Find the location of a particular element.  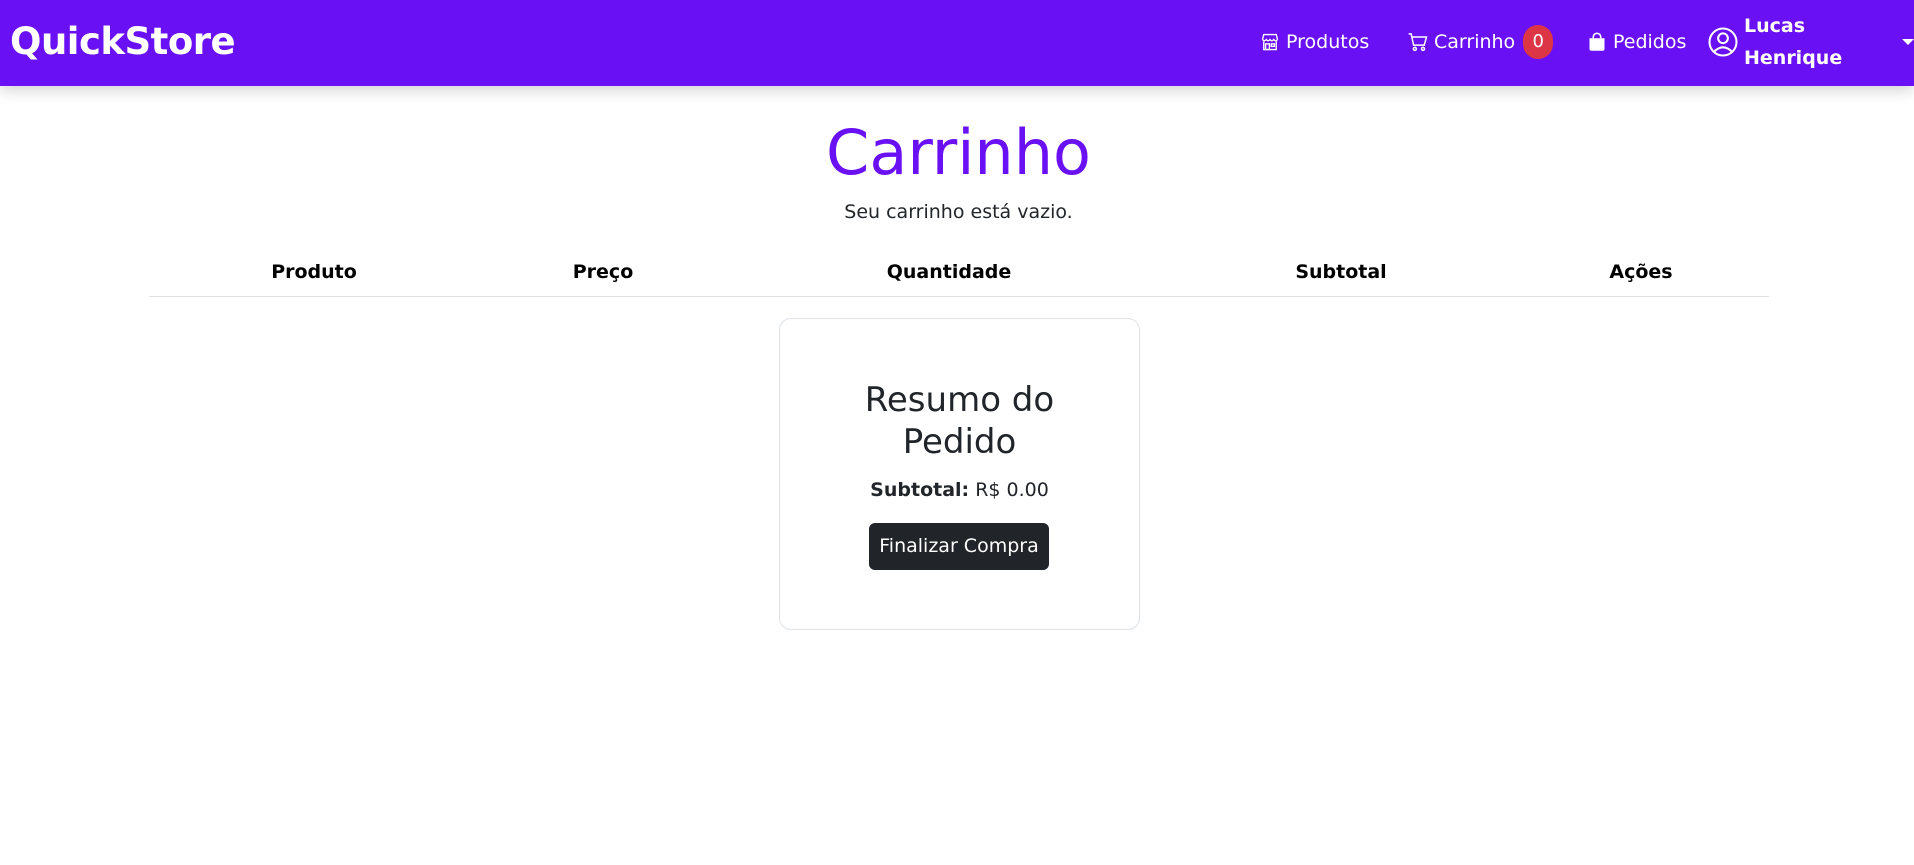

nav-carrinho: Carrinho 0 is located at coordinates (1481, 42).